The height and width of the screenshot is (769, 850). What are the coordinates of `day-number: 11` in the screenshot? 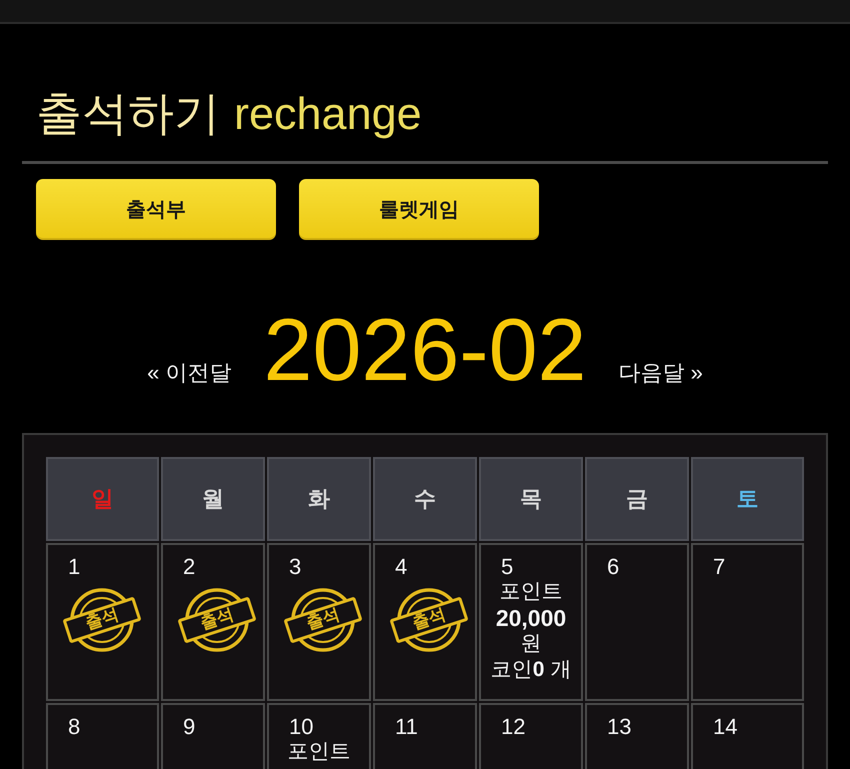 It's located at (406, 727).